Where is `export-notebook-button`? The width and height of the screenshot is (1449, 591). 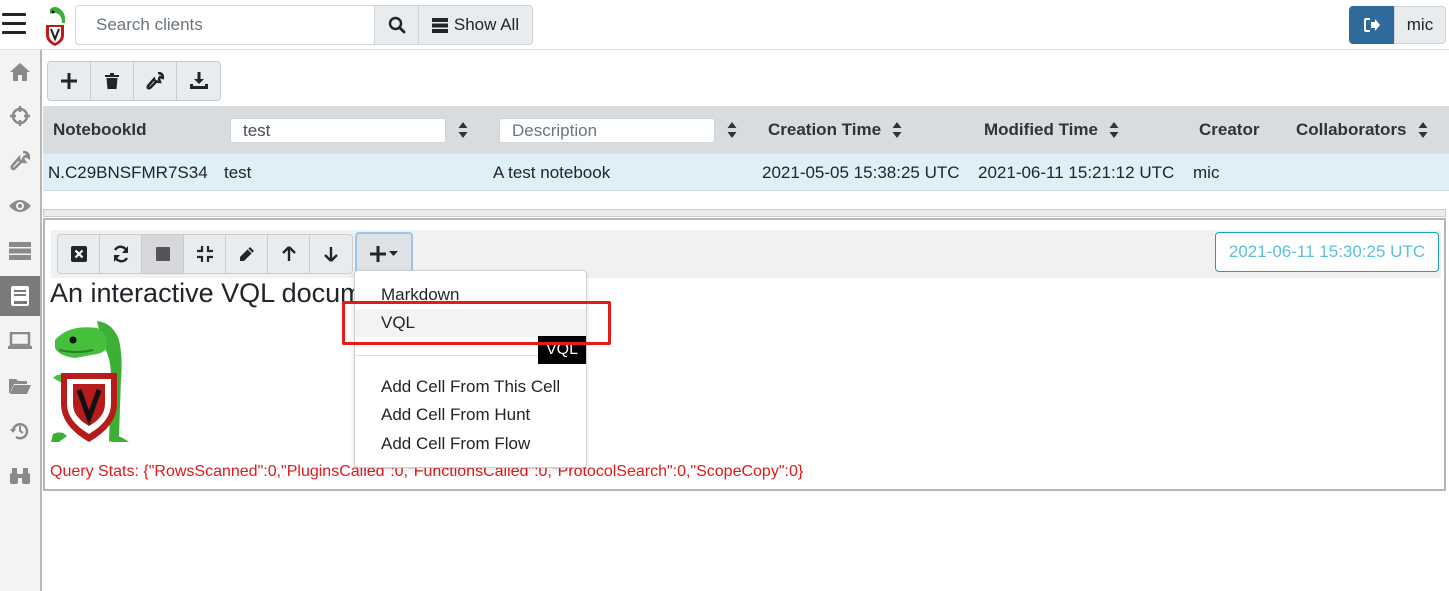
export-notebook-button is located at coordinates (198, 81).